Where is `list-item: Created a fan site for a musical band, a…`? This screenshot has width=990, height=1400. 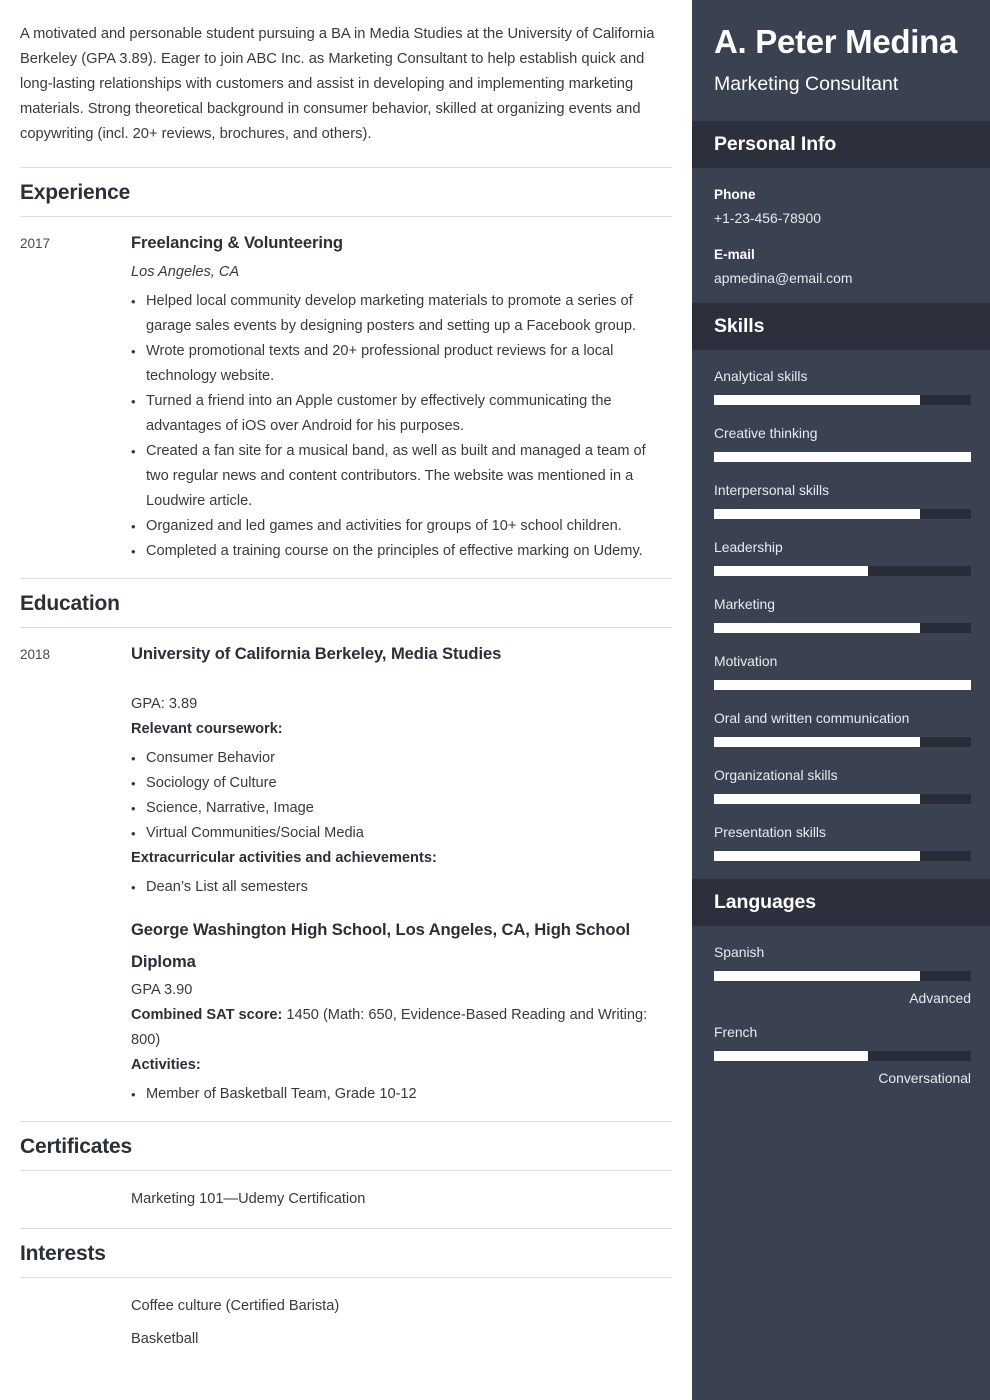 list-item: Created a fan site for a musical band, a… is located at coordinates (401, 476).